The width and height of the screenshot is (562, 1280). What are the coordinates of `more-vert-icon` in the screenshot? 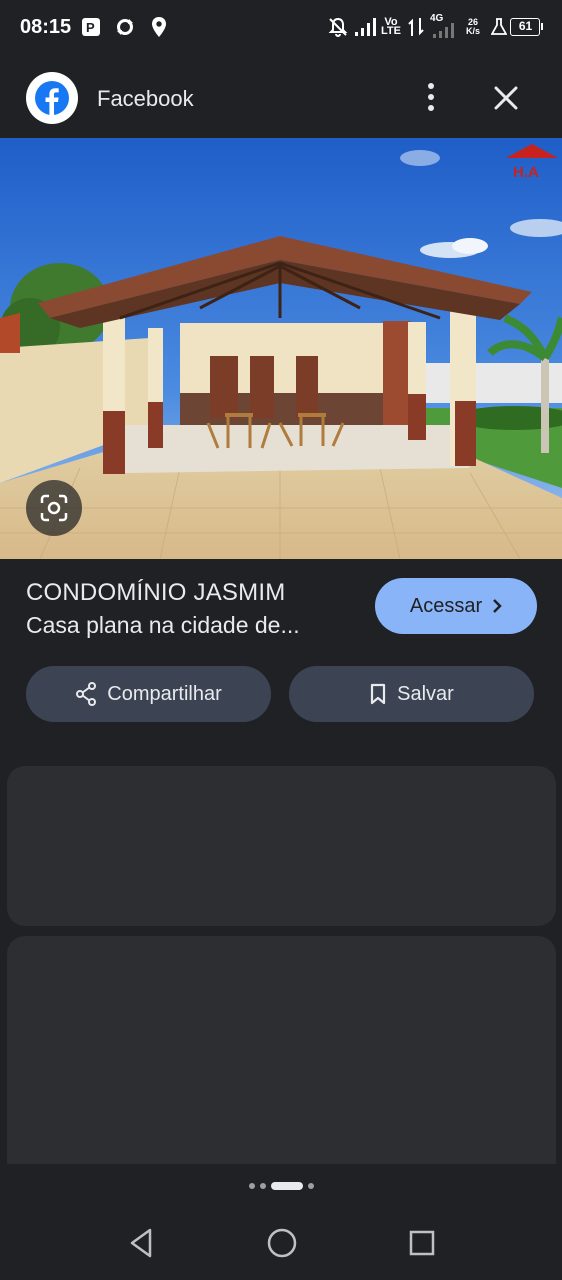 It's located at (431, 97).